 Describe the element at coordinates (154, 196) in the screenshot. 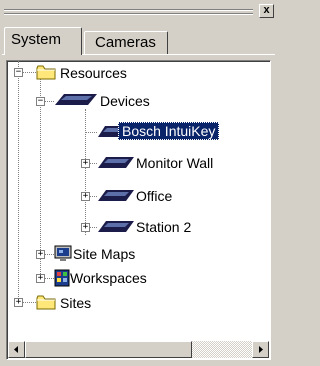

I see `tree-node-office: Office` at that location.